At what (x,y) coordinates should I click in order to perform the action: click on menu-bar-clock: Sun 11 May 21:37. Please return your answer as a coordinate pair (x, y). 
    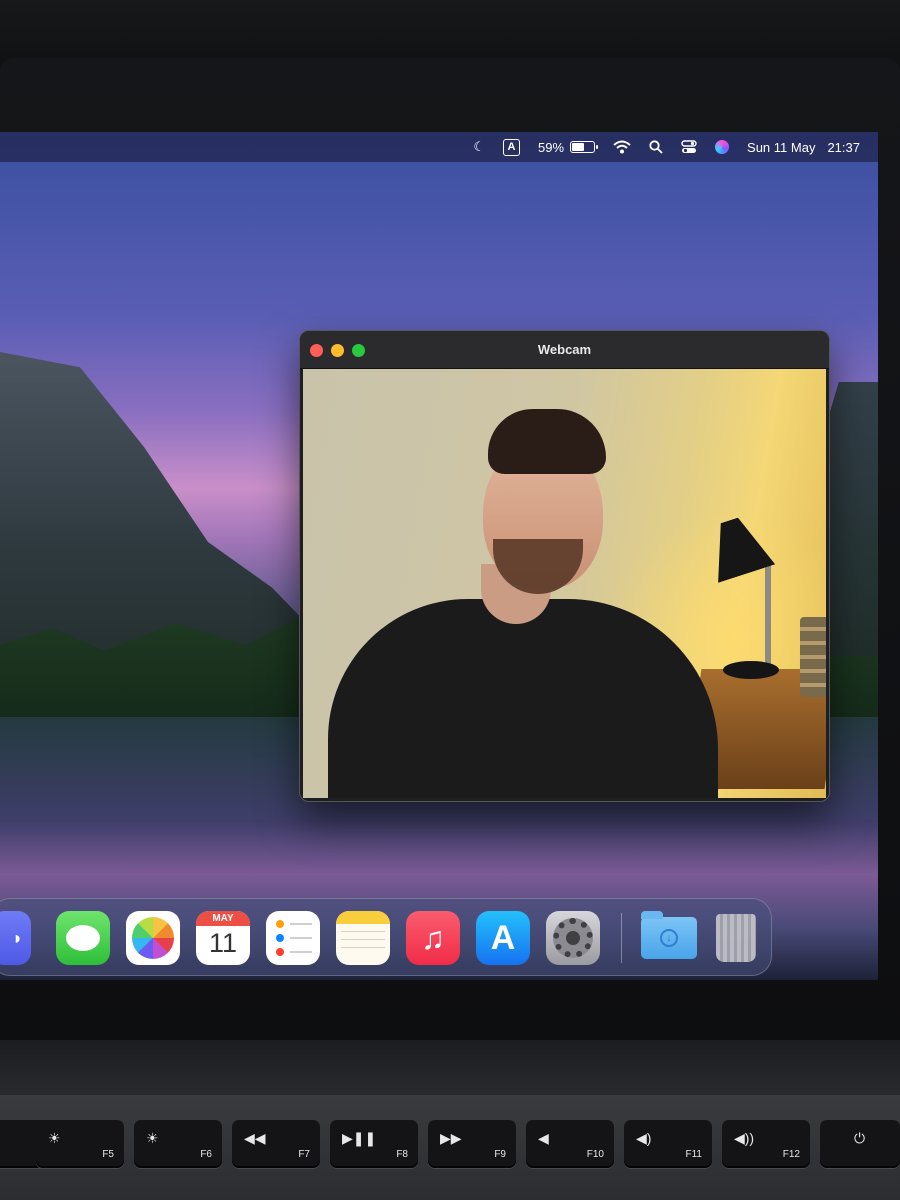
    Looking at the image, I should click on (803, 147).